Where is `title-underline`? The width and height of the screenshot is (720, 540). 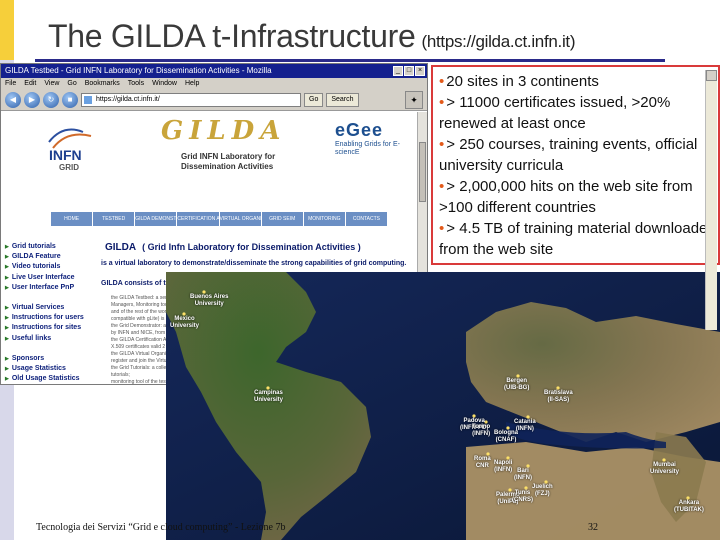 title-underline is located at coordinates (350, 60).